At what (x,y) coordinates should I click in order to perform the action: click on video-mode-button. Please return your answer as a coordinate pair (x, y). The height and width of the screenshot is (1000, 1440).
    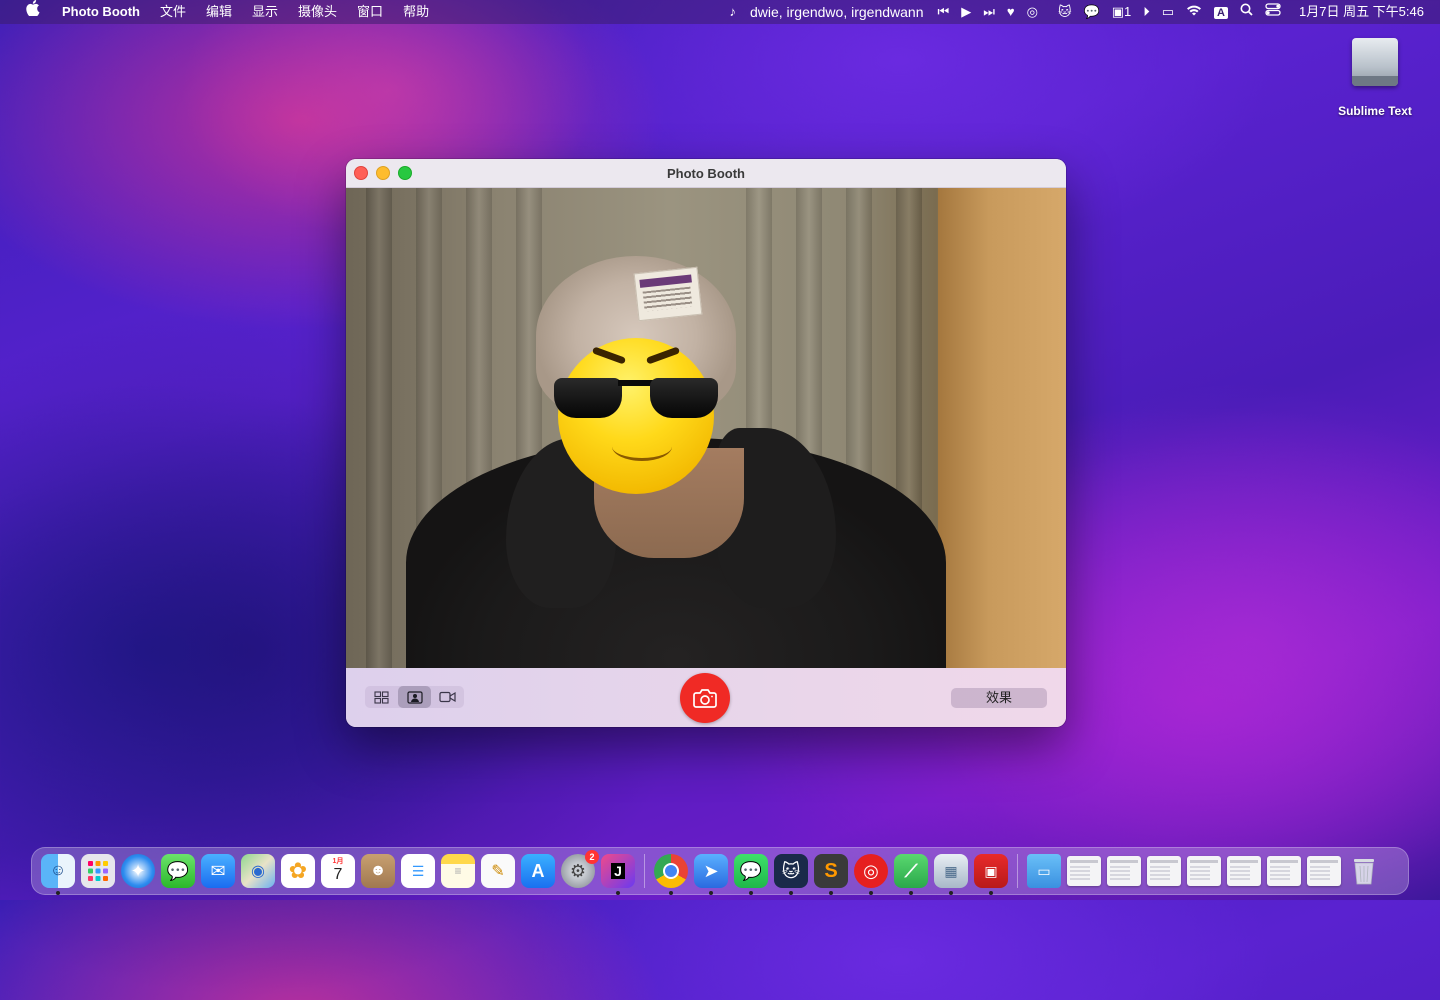
    Looking at the image, I should click on (447, 697).